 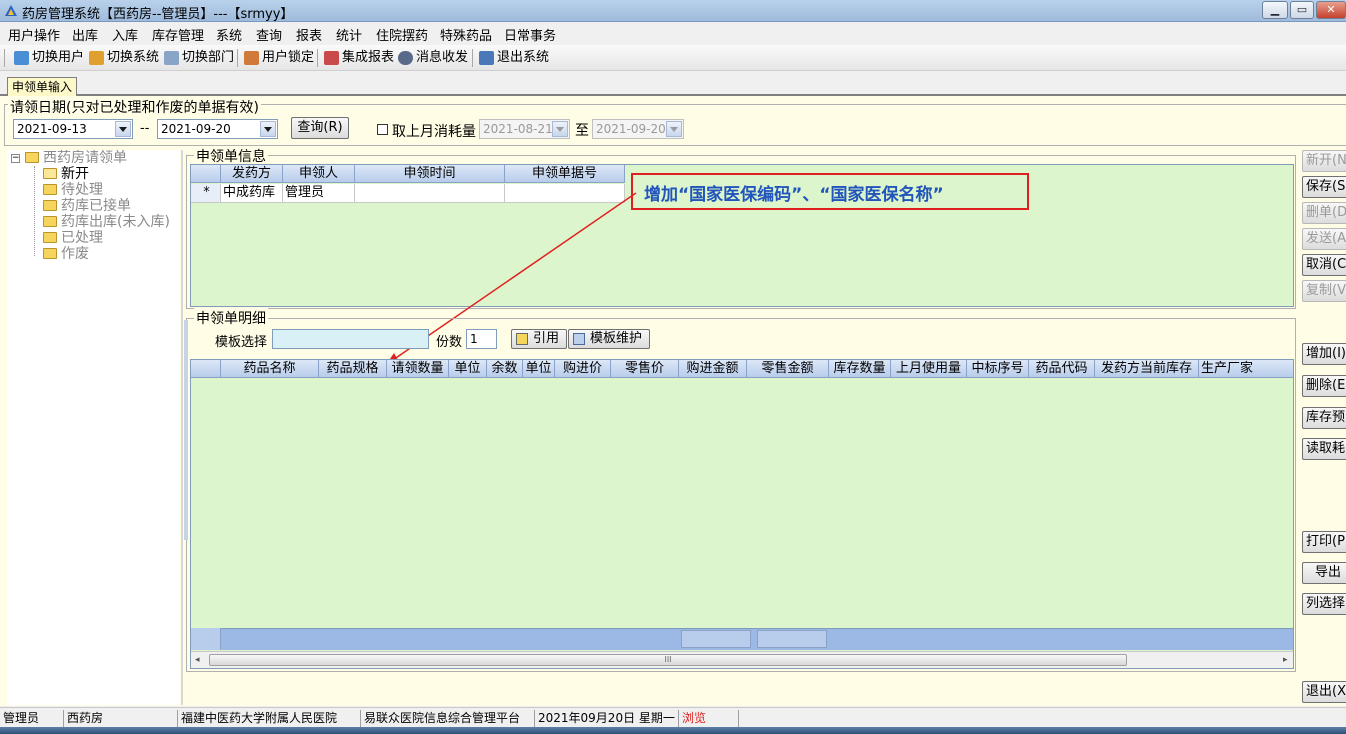 I want to click on detail-header-col: 请领数量, so click(x=418, y=369).